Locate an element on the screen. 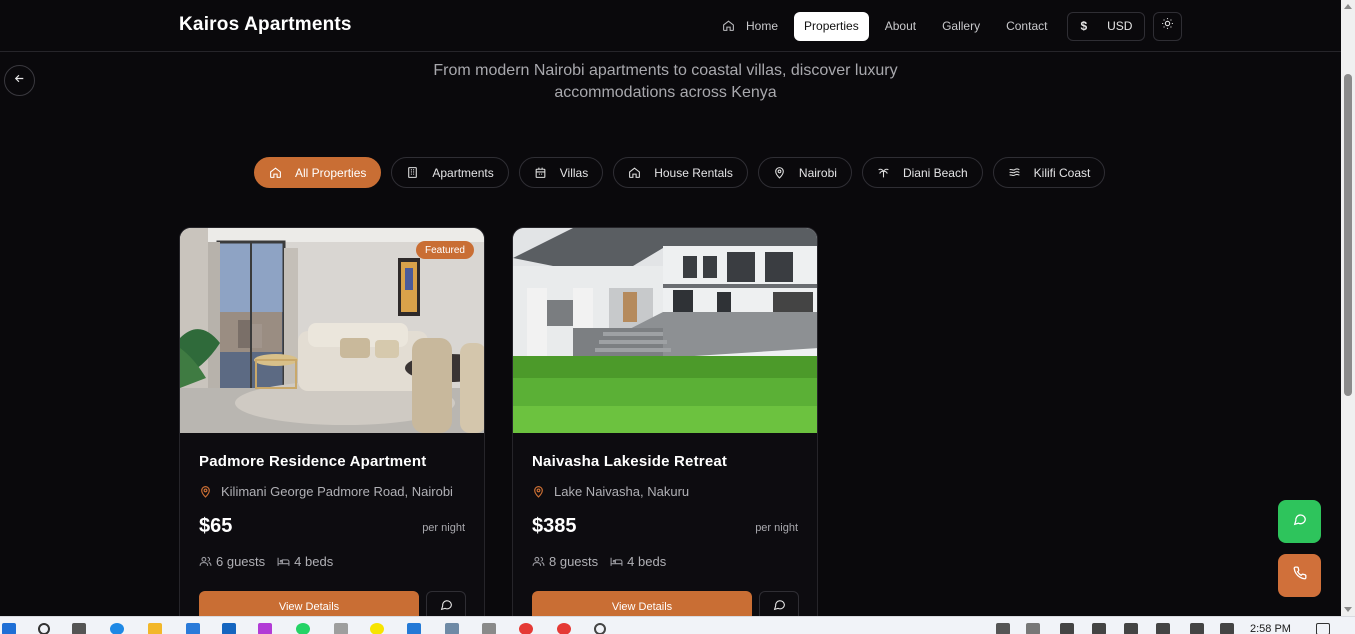 Image resolution: width=1355 pixels, height=634 pixels. filter-villas: Villas is located at coordinates (561, 172).